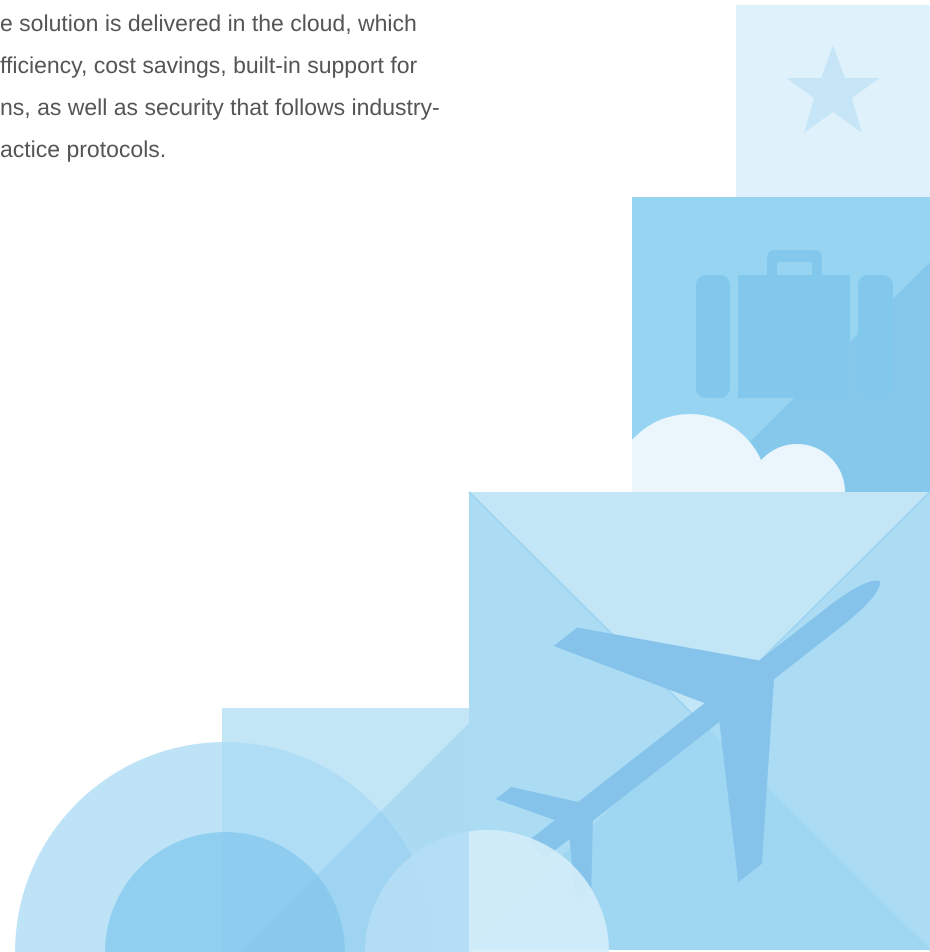 This screenshot has height=952, width=930. Describe the element at coordinates (83, 149) in the screenshot. I see `paragraph-line: actice protocols.` at that location.